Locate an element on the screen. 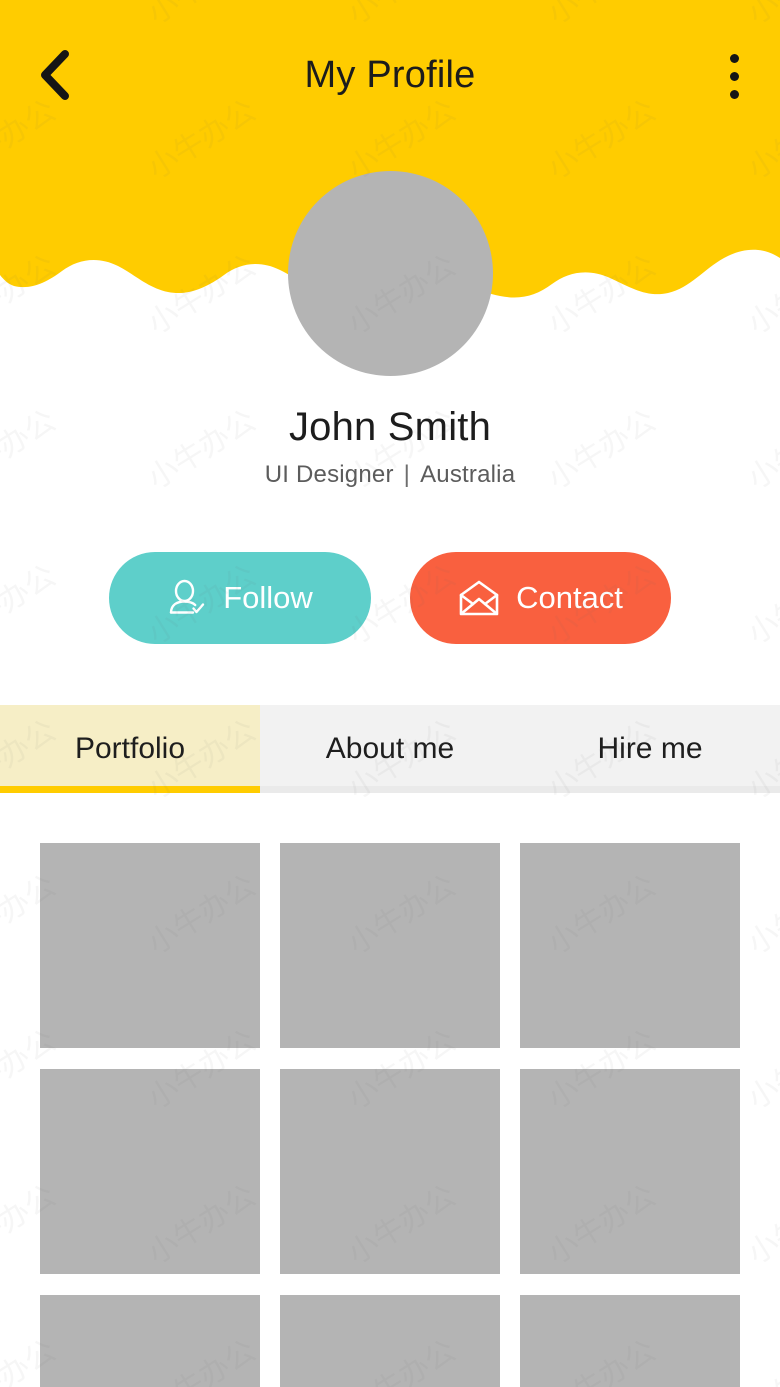 This screenshot has width=780, height=1387. tab-portfolio-label: Portfolio is located at coordinates (130, 748).